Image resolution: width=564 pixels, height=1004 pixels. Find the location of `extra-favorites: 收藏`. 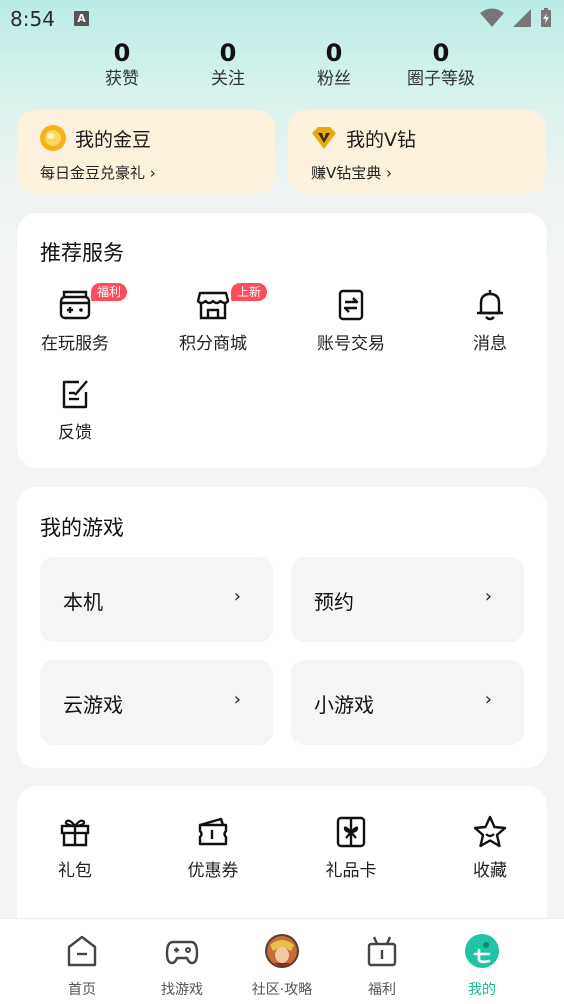

extra-favorites: 收藏 is located at coordinates (490, 847).